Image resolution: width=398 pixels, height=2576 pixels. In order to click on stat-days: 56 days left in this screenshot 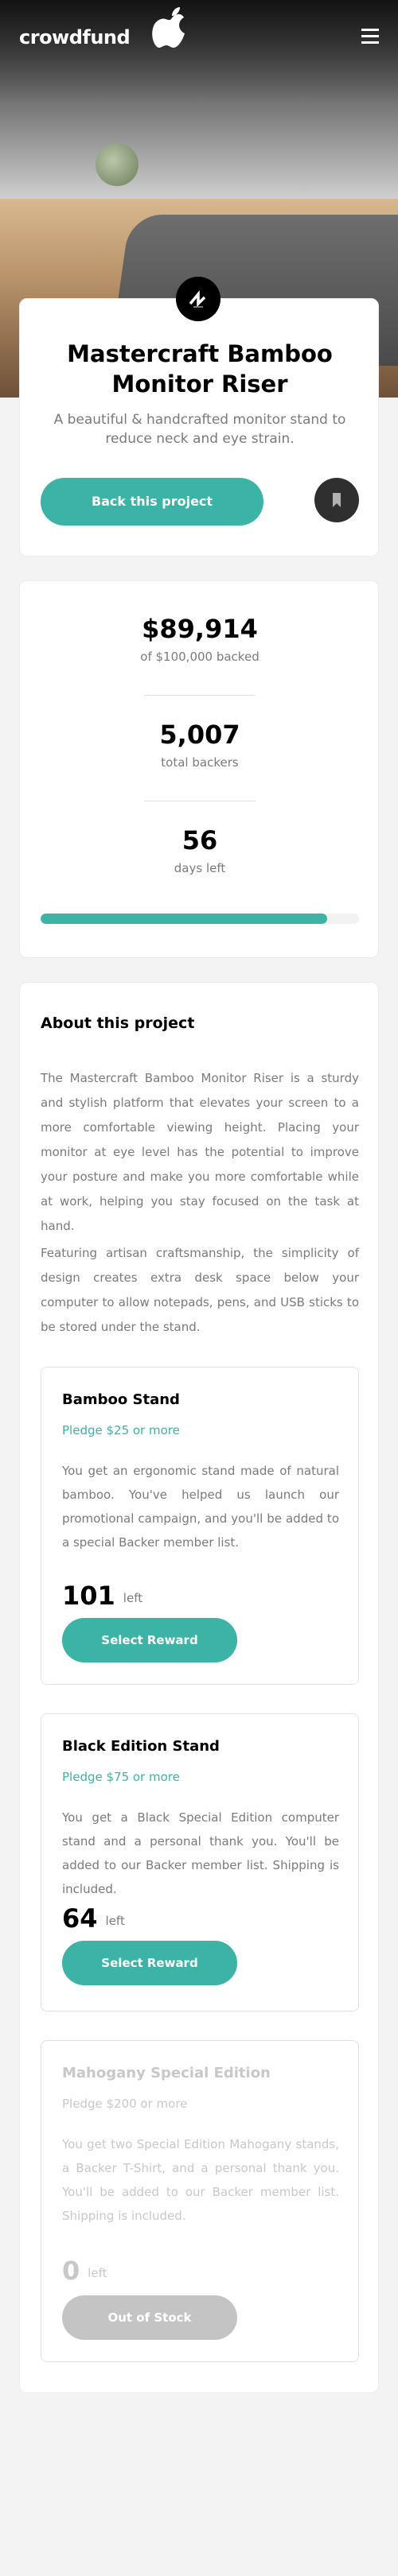, I will do `click(200, 849)`.